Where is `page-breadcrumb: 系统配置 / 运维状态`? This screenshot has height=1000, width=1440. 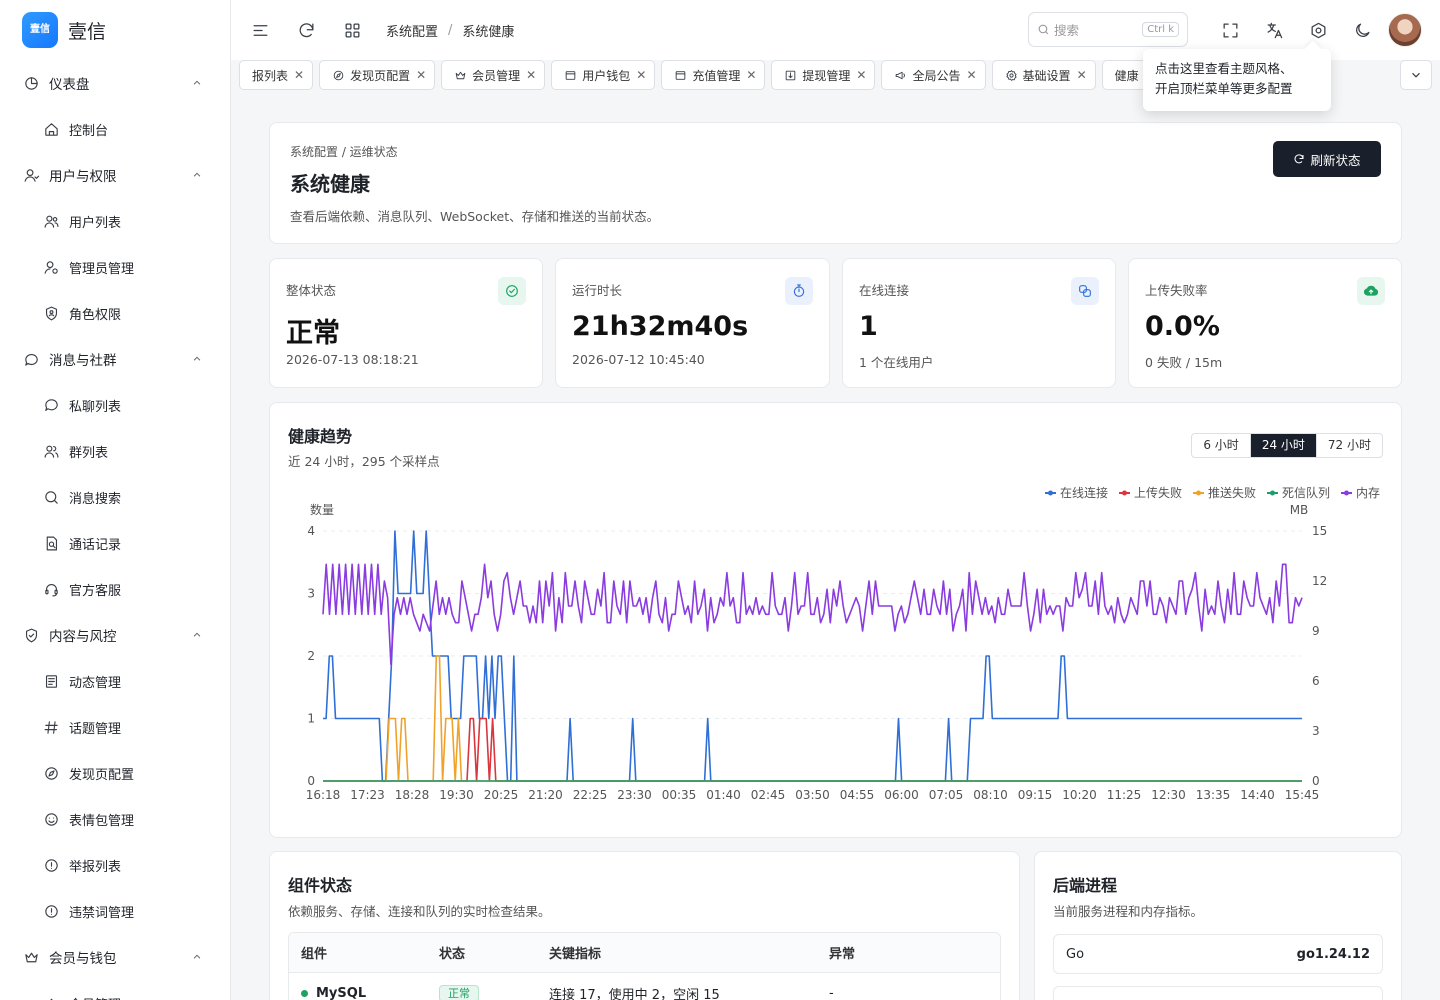
page-breadcrumb: 系统配置 / 运维状态 is located at coordinates (344, 152).